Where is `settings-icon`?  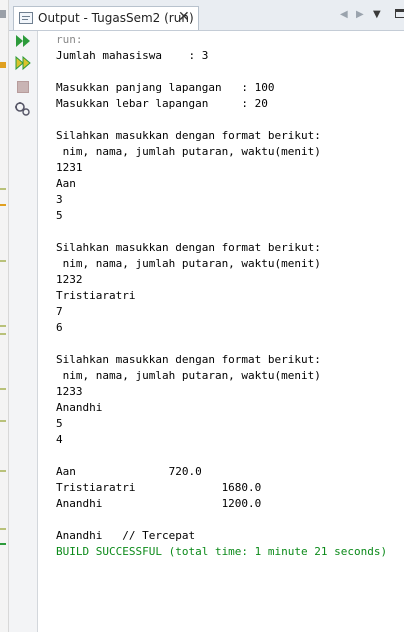 settings-icon is located at coordinates (22, 109).